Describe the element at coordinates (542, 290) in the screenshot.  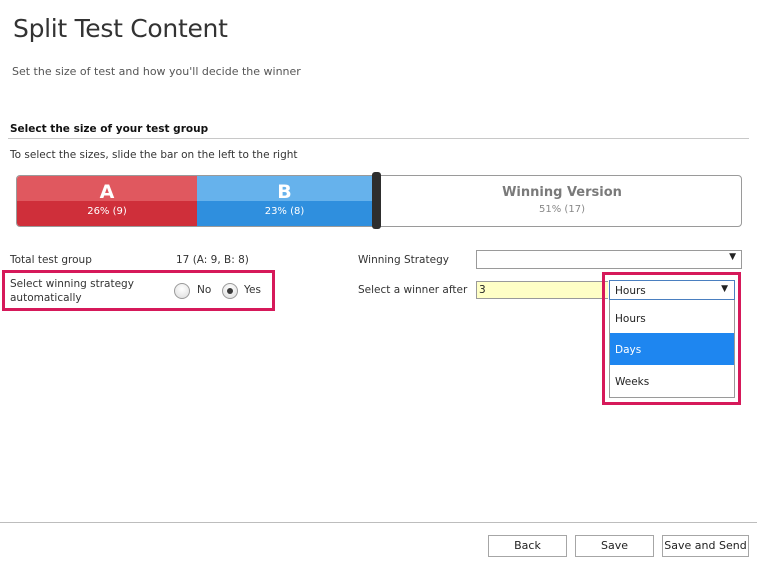
I see `winner-duration-input` at that location.